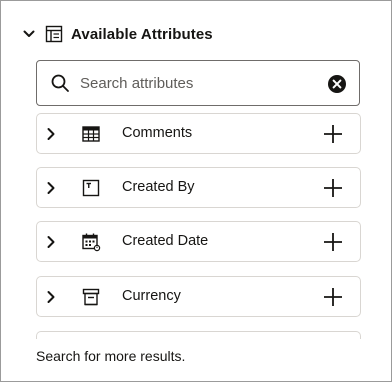  Describe the element at coordinates (198, 187) in the screenshot. I see `attribute-row-created-by: Created By` at that location.